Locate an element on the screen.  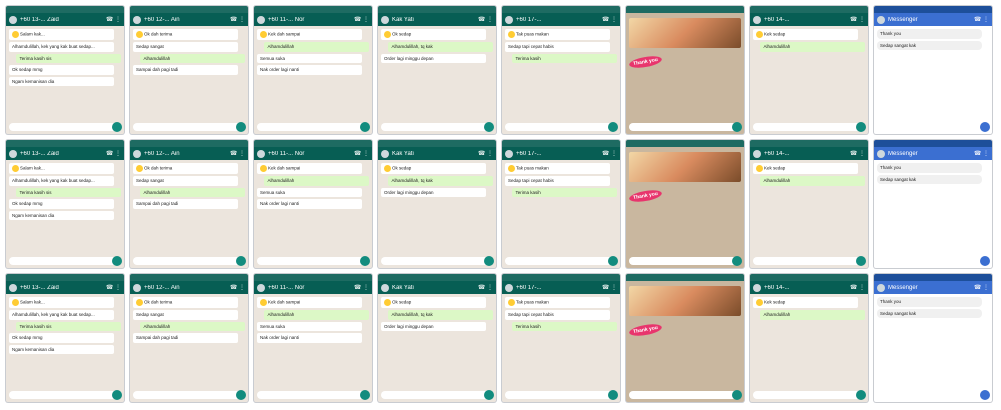
chat-message: Ok sedap mmg is located at coordinates (61, 338).